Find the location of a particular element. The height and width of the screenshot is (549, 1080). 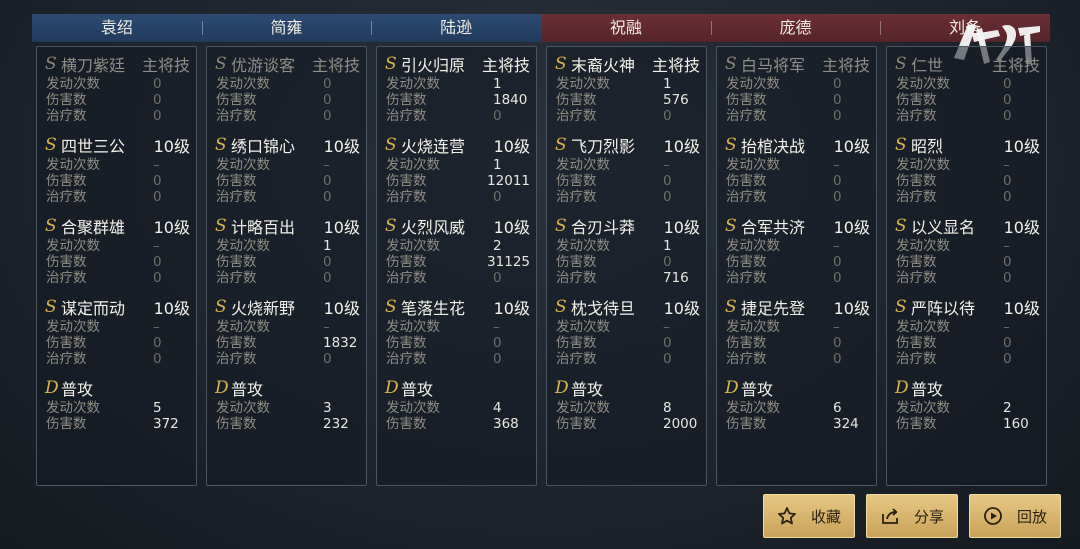

team-header: 袁绍 简雍 陆逊 祝融 庞德 刘备 is located at coordinates (541, 28).